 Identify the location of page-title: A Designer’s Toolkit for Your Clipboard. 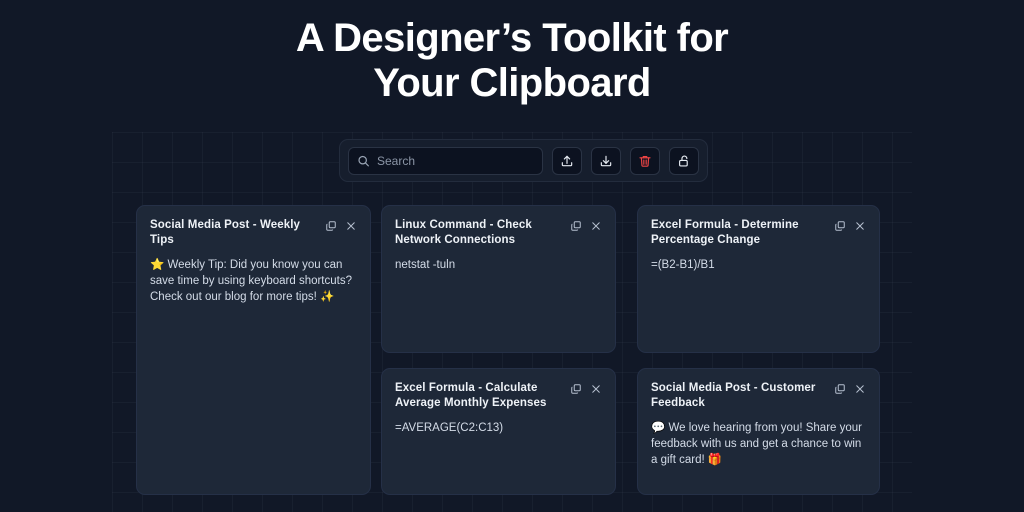
(512, 60).